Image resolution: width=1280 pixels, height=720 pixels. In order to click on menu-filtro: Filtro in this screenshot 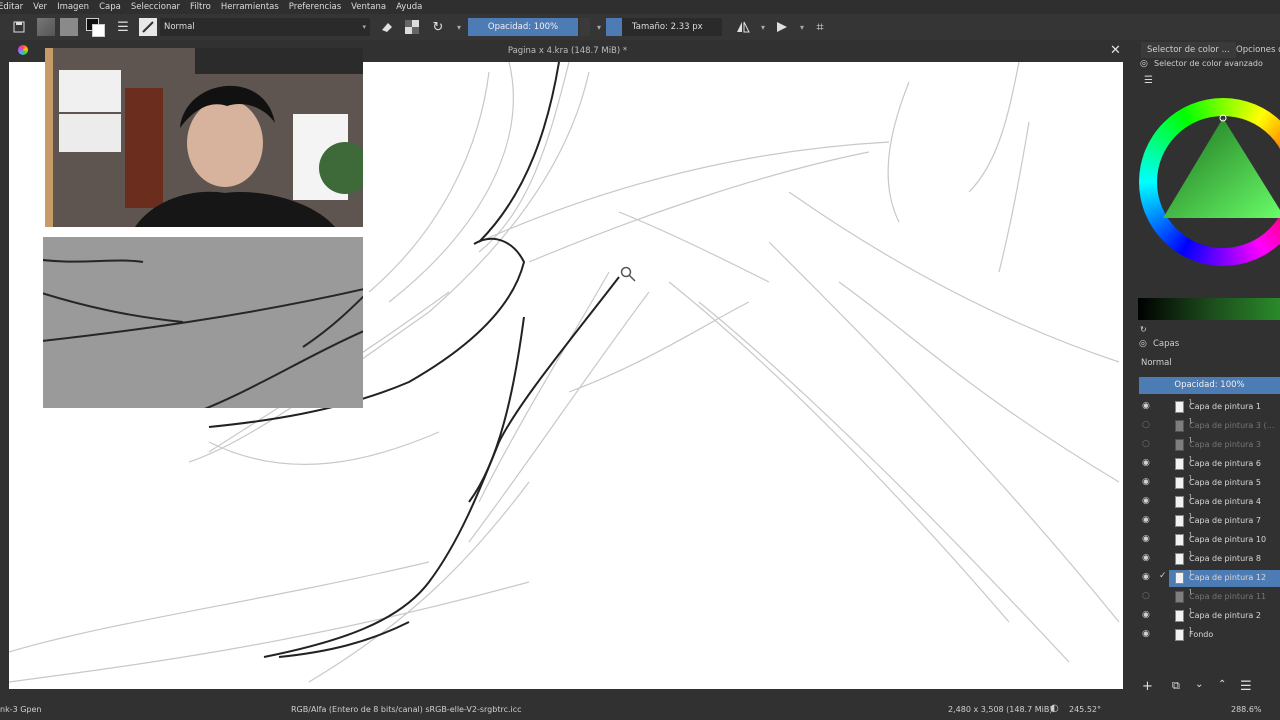, I will do `click(200, 7)`.